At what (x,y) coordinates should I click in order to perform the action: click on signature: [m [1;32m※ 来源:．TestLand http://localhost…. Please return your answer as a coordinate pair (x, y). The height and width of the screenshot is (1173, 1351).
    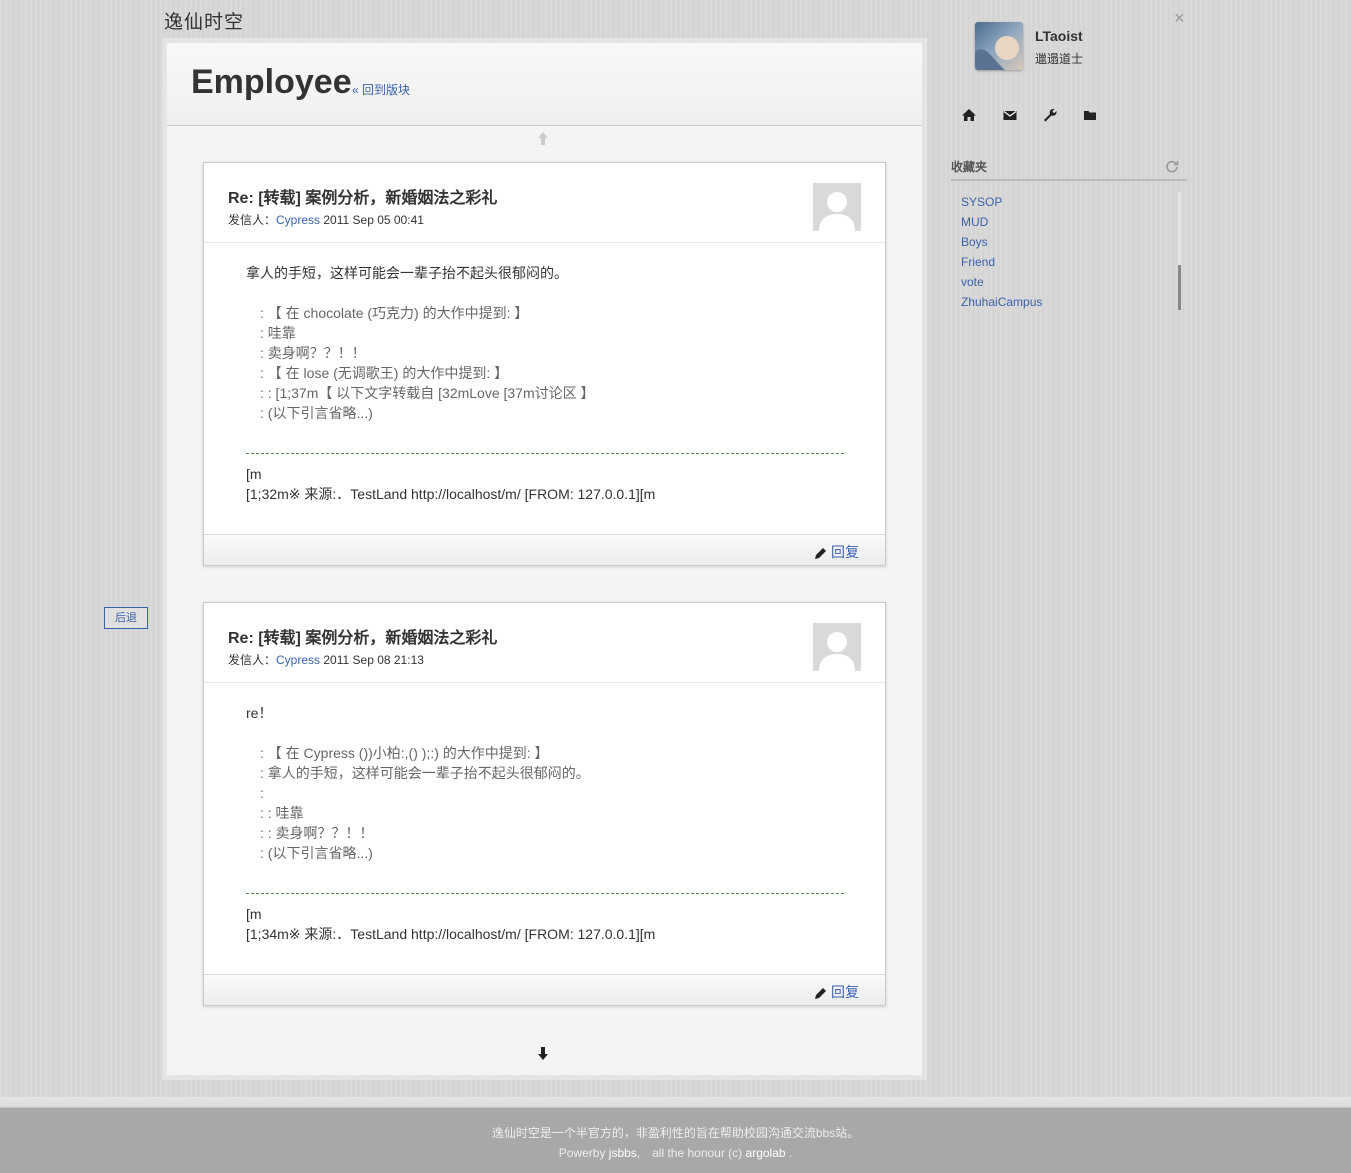
    Looking at the image, I should click on (545, 478).